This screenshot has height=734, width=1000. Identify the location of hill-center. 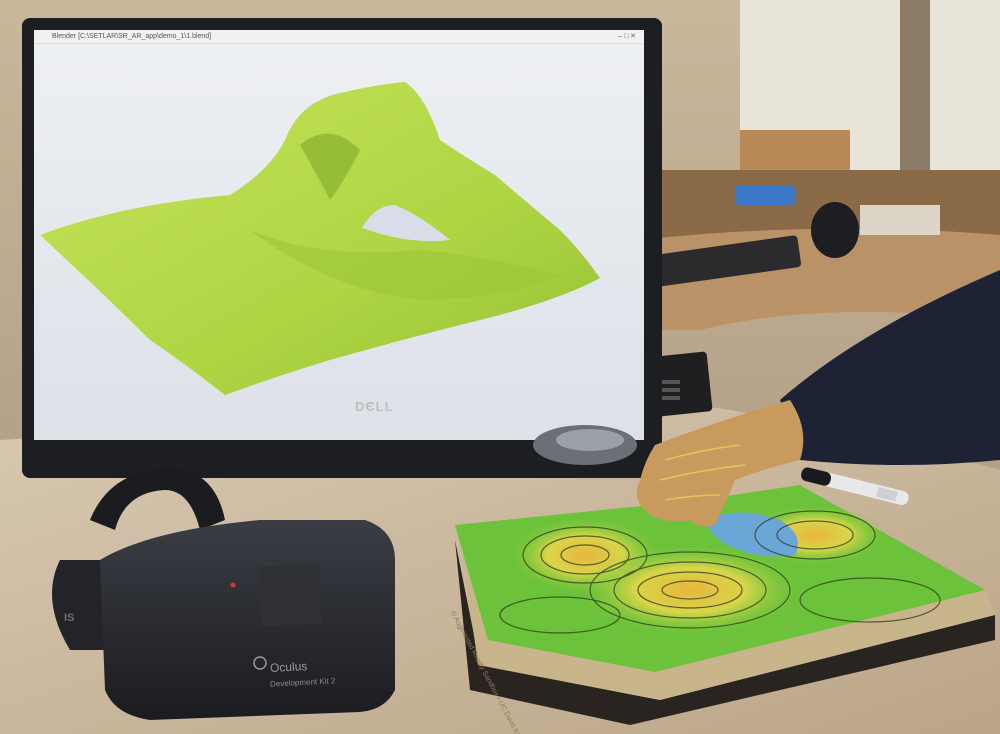
(690, 590).